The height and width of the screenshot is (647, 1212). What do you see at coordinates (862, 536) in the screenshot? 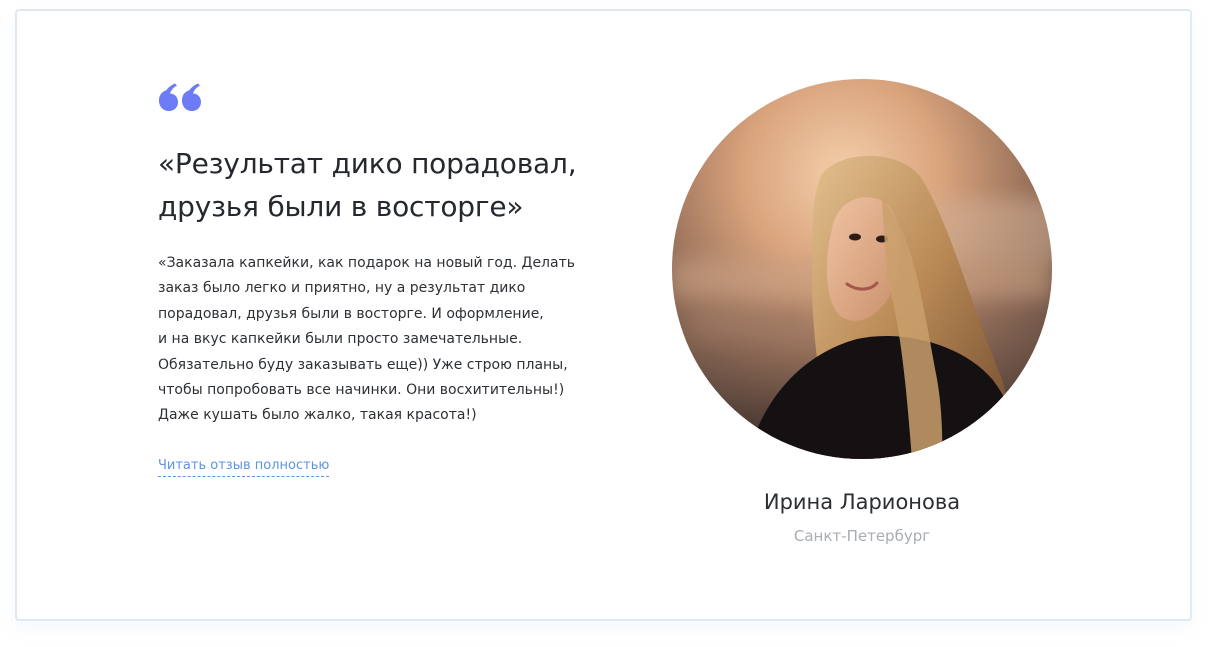
I see `author-city: Санкт-Петербург` at bounding box center [862, 536].